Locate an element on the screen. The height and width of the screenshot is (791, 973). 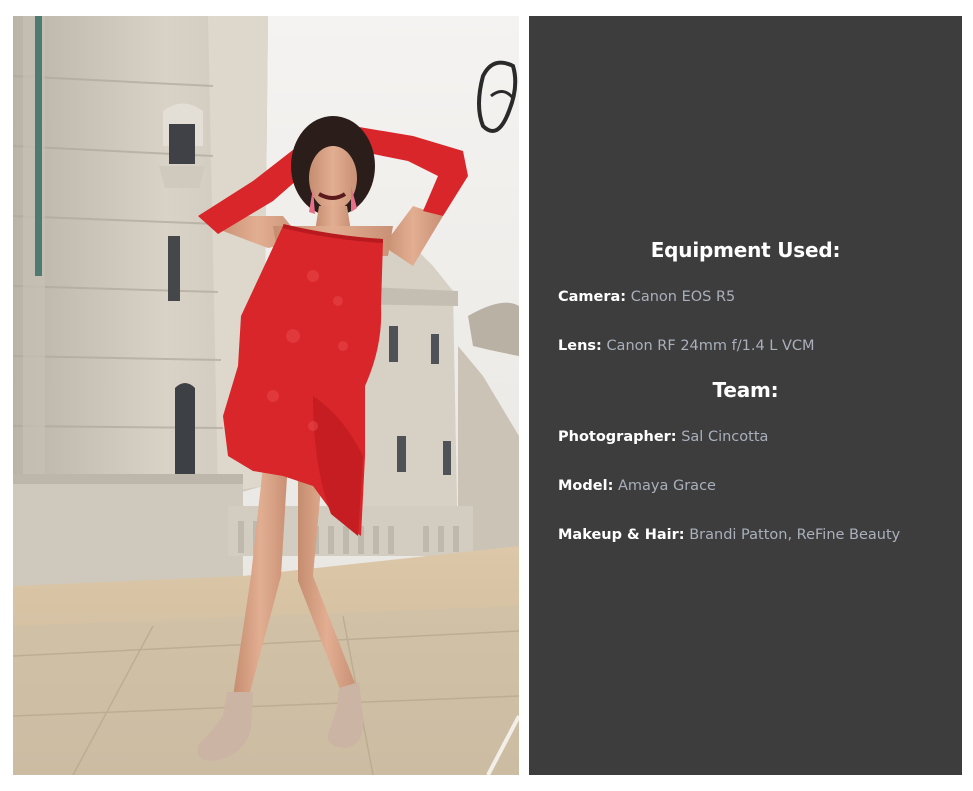
team-heading: Team: is located at coordinates (745, 390).